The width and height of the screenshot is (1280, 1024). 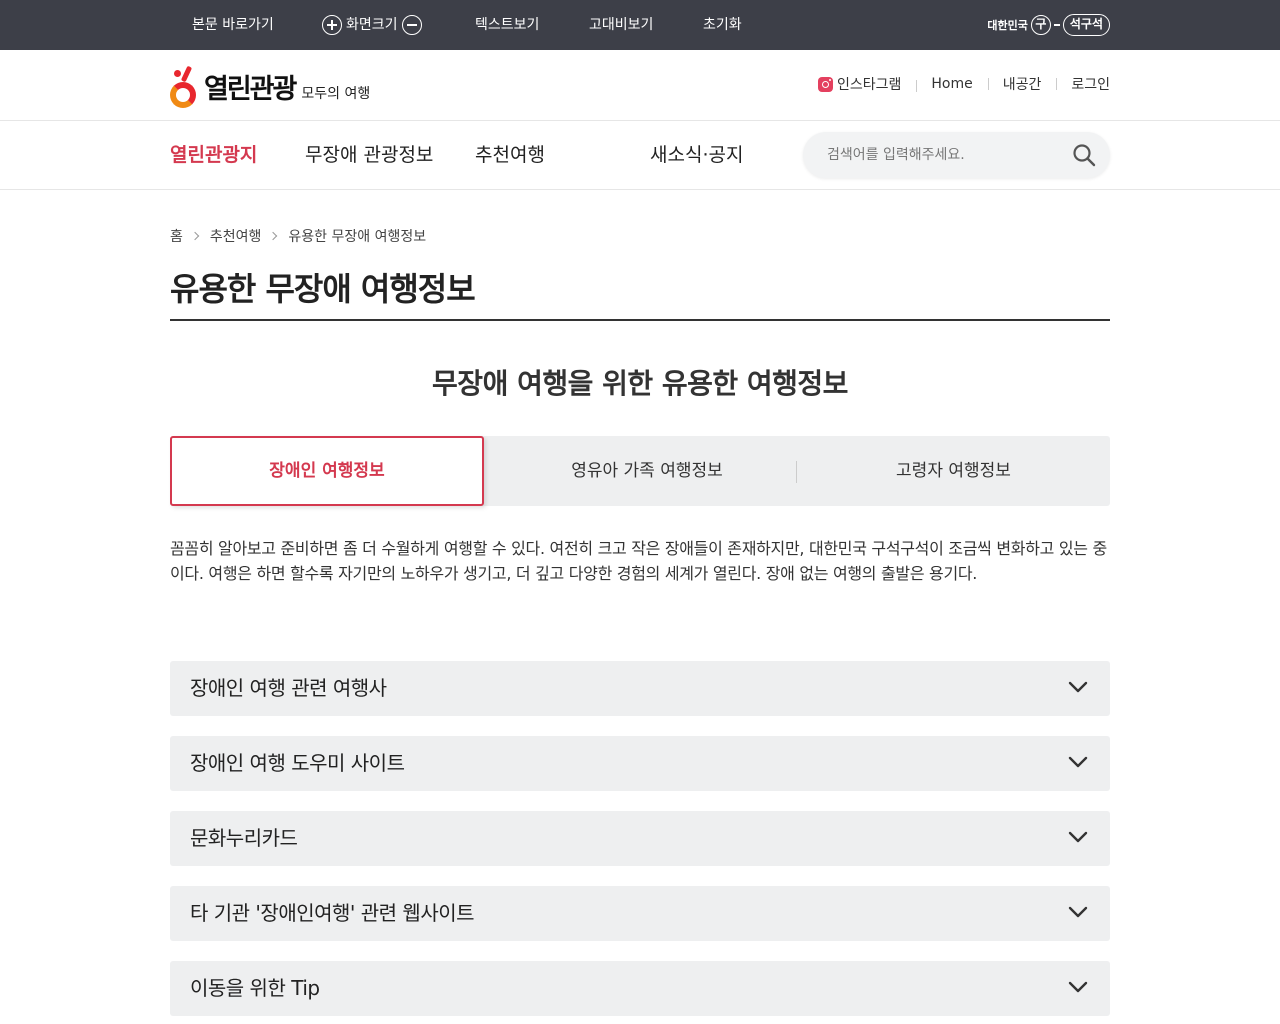 I want to click on accordion-label: 이동을 위한 Tip, so click(x=255, y=988).